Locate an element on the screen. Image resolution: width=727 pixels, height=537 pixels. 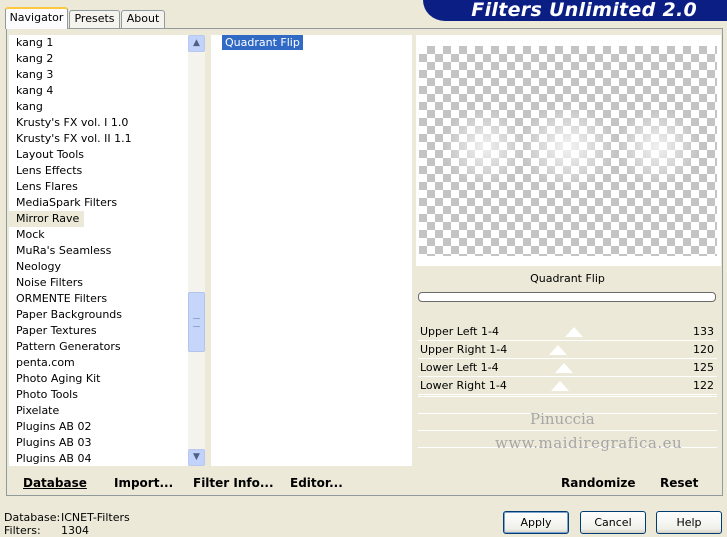
filter-title: Quadrant Flip is located at coordinates (567, 279).